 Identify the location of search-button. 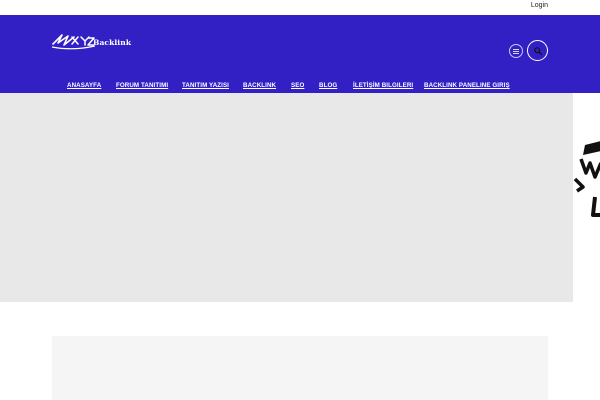
(537, 50).